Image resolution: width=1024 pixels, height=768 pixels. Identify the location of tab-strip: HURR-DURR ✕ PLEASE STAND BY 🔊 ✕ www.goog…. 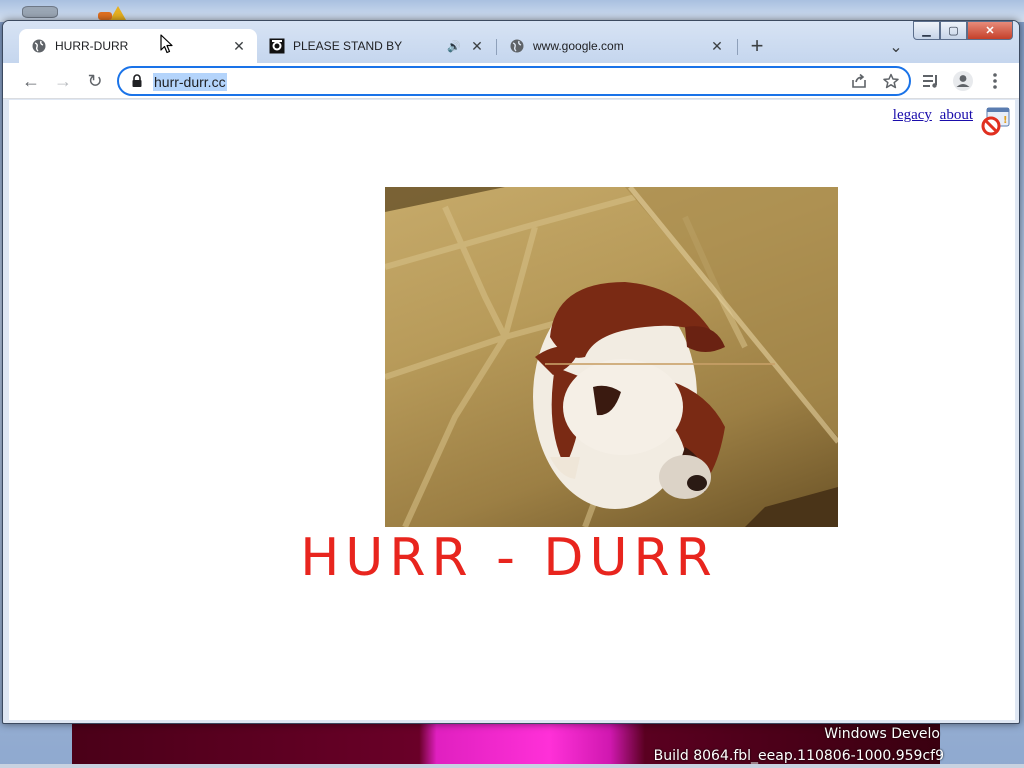
(511, 42).